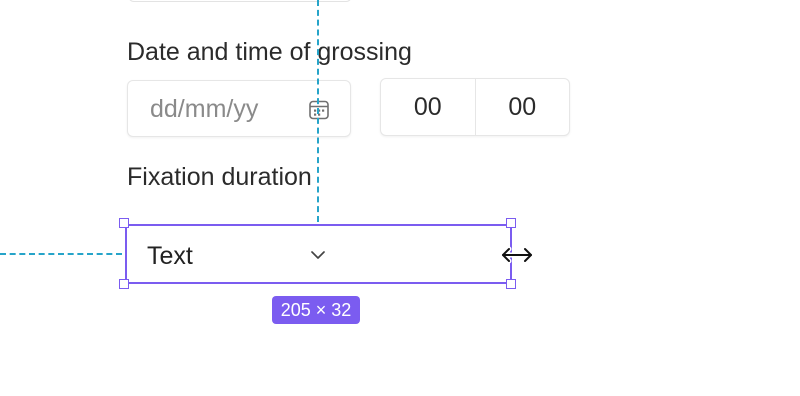 This screenshot has height=396, width=800. What do you see at coordinates (61, 254) in the screenshot?
I see `horizontal-alignment-guide` at bounding box center [61, 254].